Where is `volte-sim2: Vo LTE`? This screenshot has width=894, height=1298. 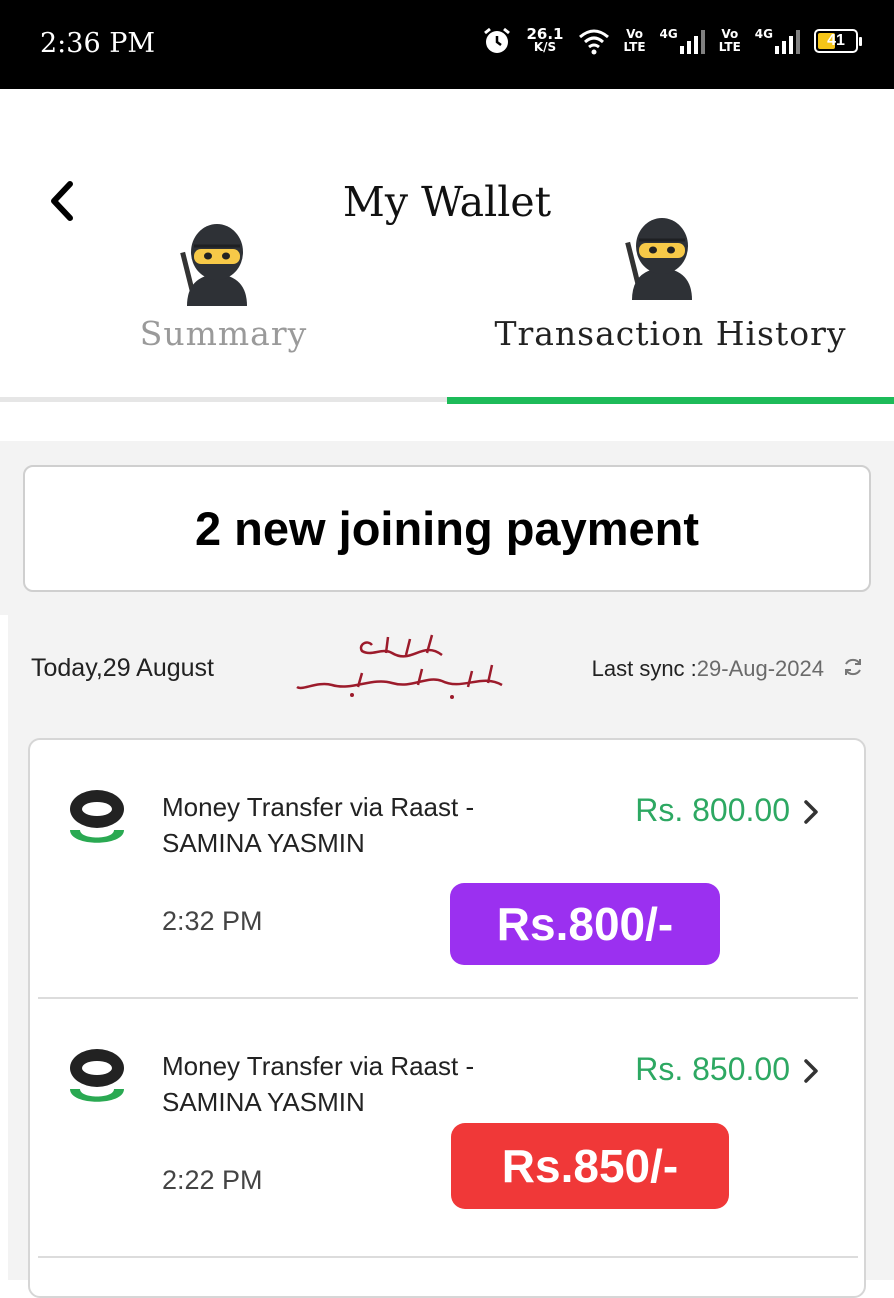 volte-sim2: Vo LTE is located at coordinates (729, 40).